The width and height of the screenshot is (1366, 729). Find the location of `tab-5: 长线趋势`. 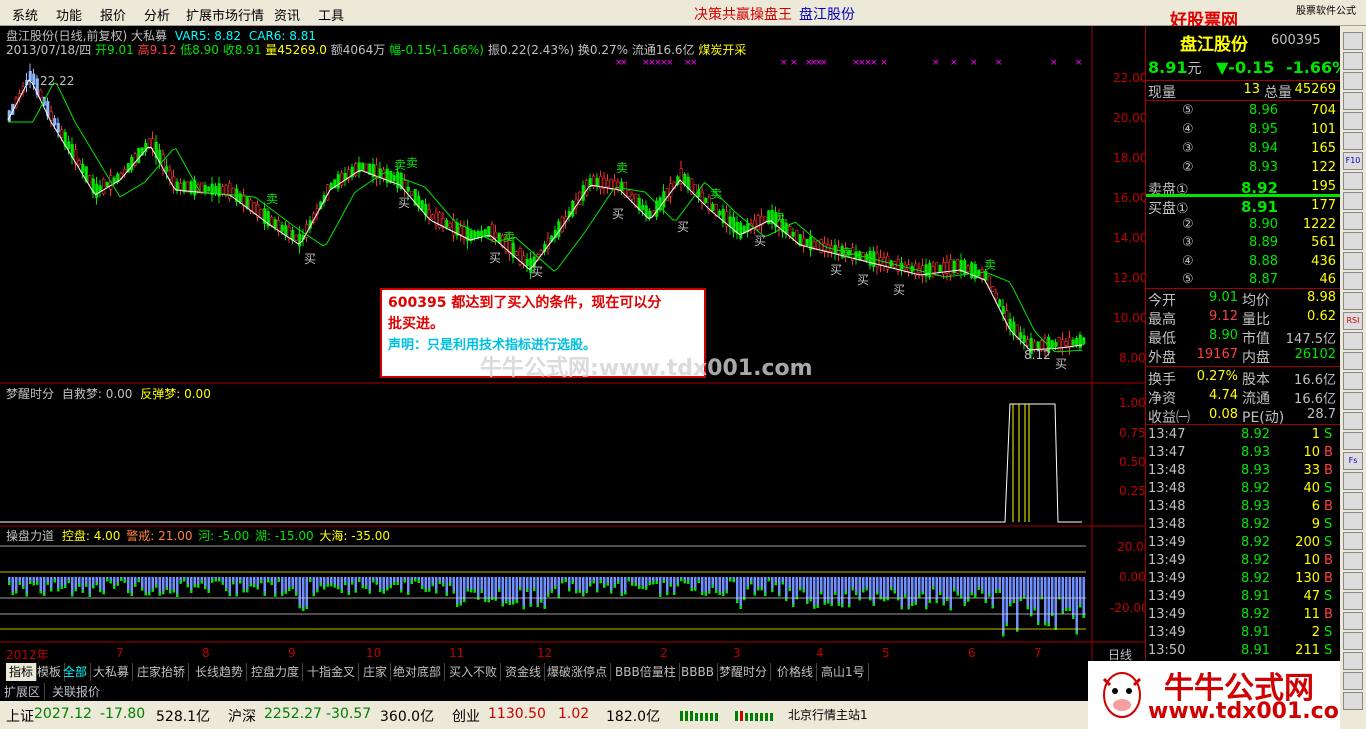

tab-5: 长线趋势 is located at coordinates (220, 672).